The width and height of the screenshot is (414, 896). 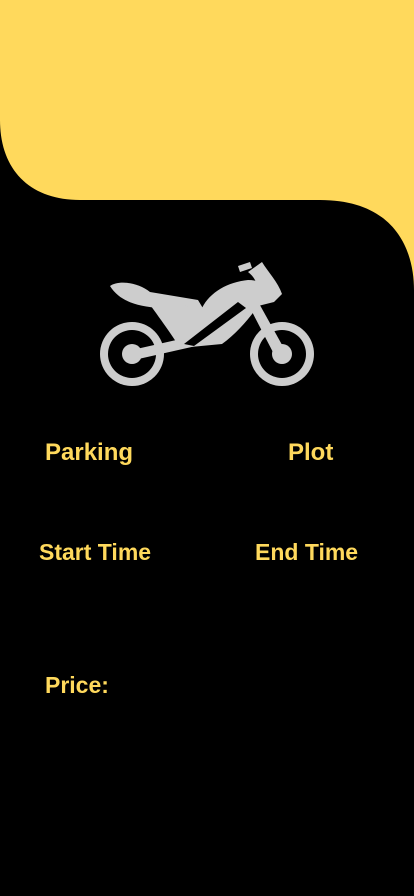 I want to click on plot-label: Plot, so click(x=311, y=452).